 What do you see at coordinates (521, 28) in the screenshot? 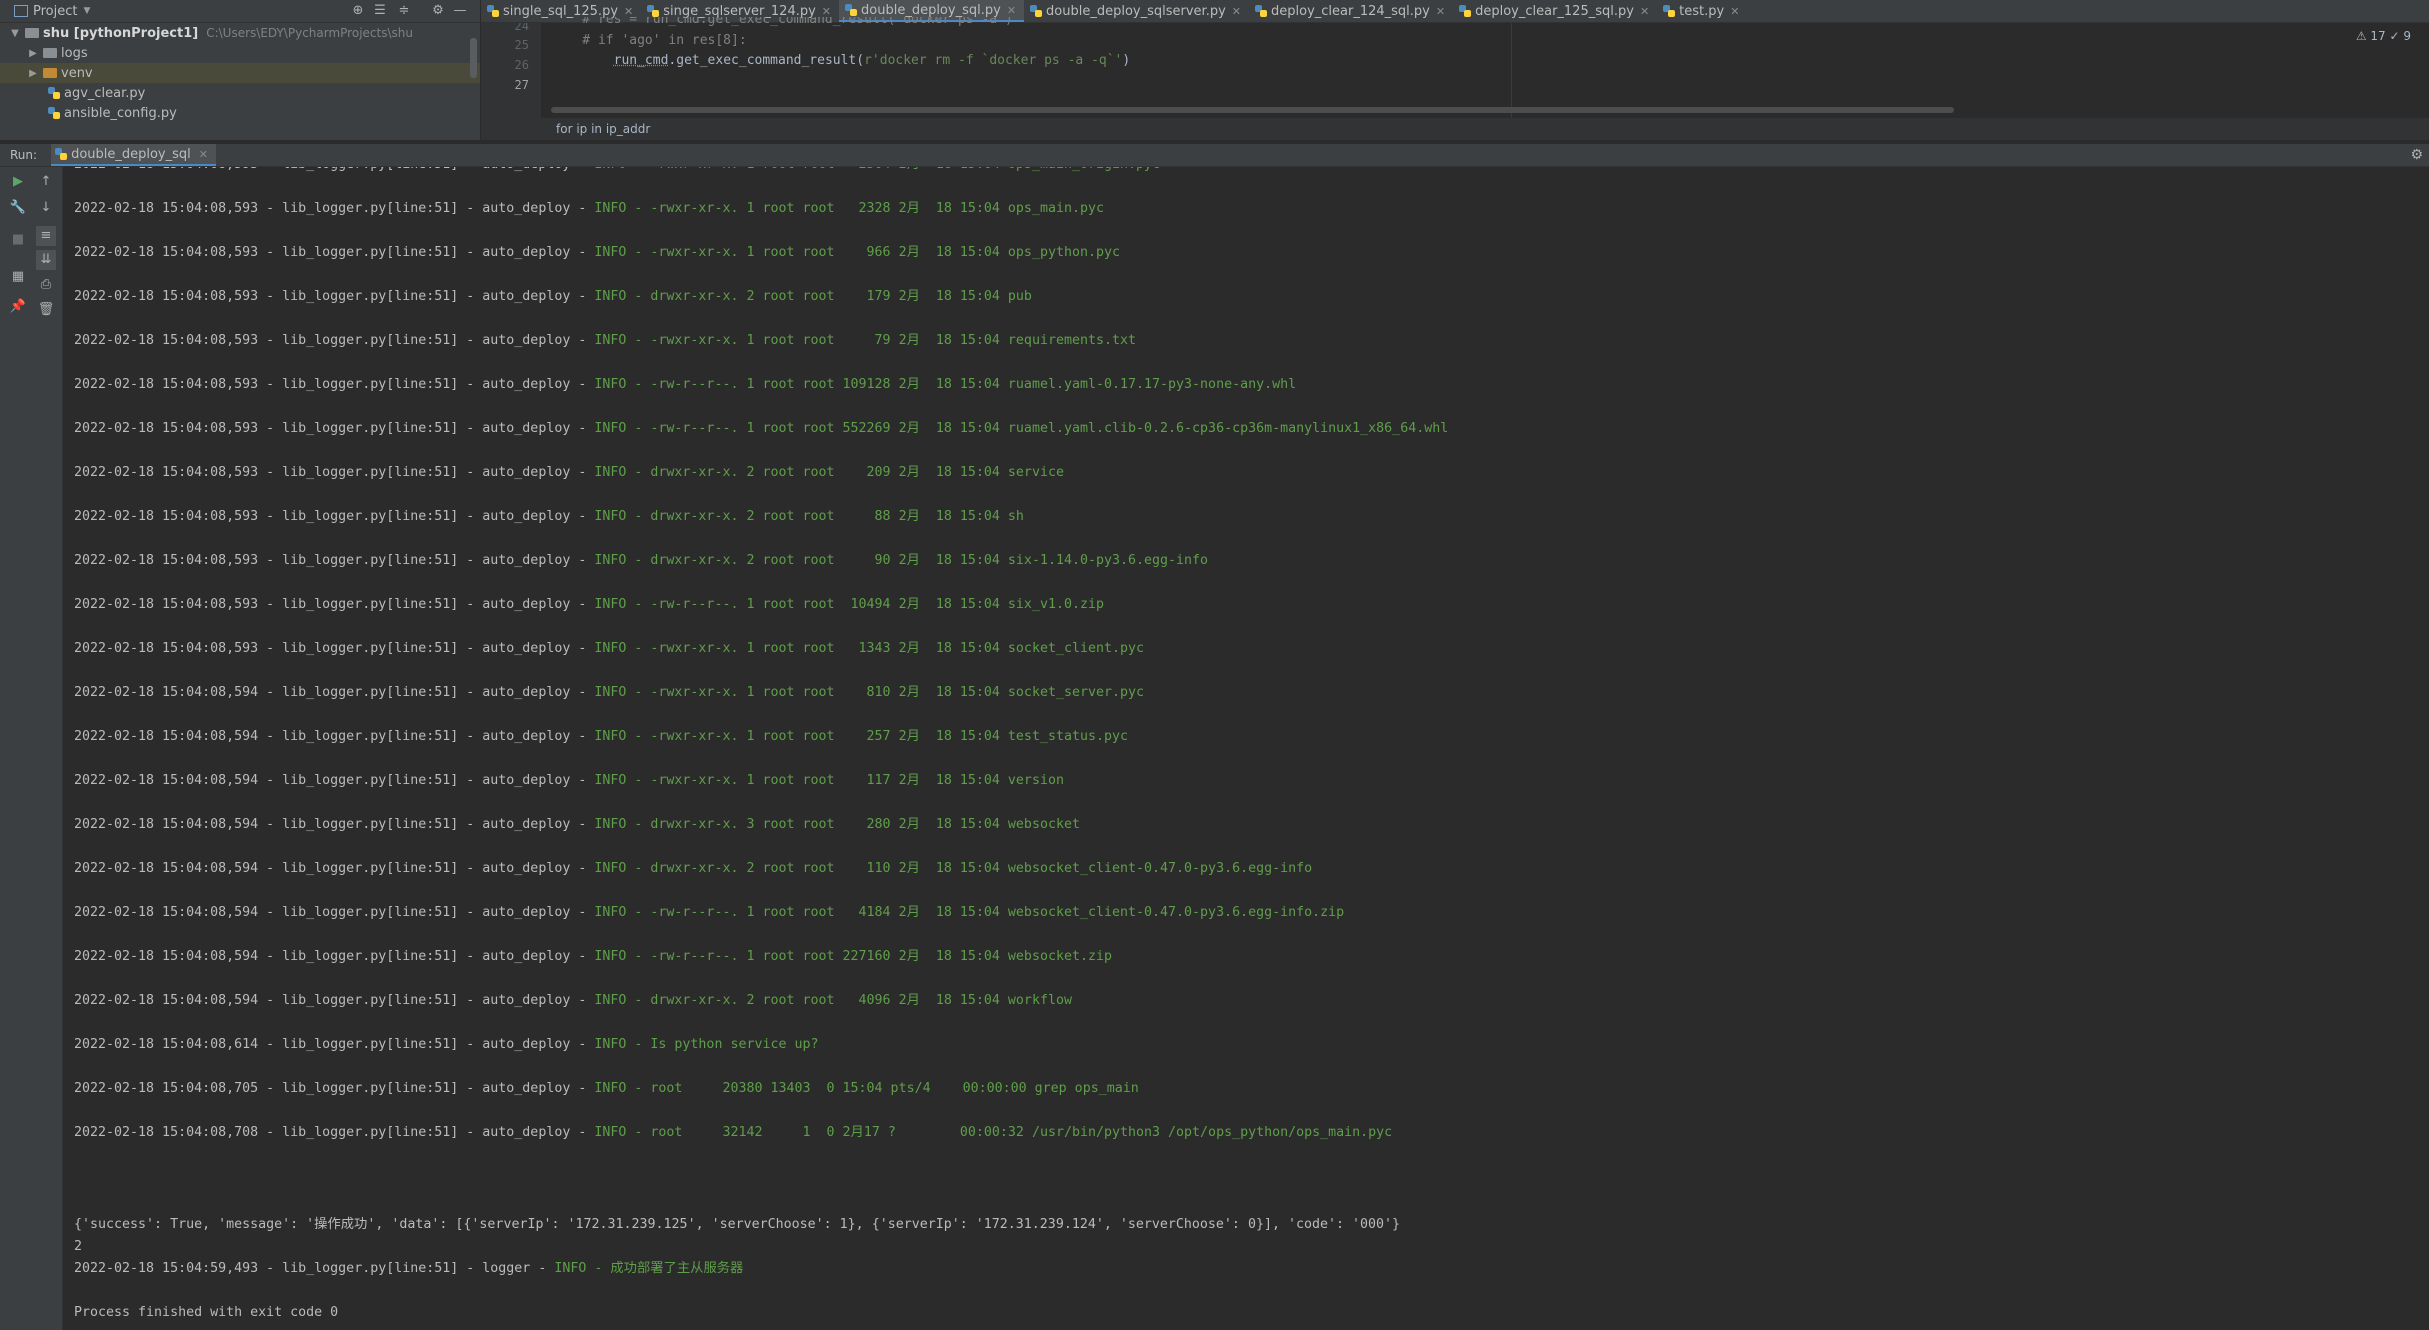
I see `line-number: 24` at bounding box center [521, 28].